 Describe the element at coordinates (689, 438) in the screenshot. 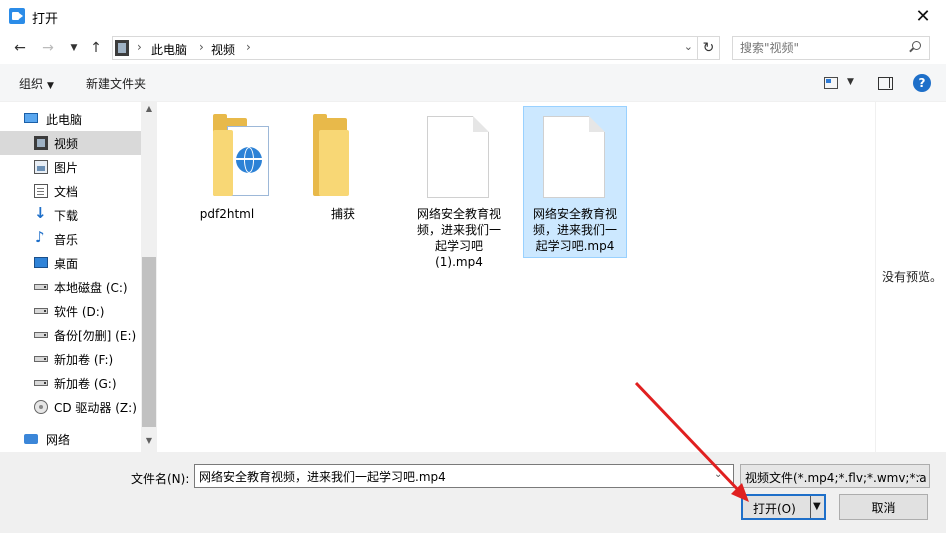

I see `arrow-line` at that location.